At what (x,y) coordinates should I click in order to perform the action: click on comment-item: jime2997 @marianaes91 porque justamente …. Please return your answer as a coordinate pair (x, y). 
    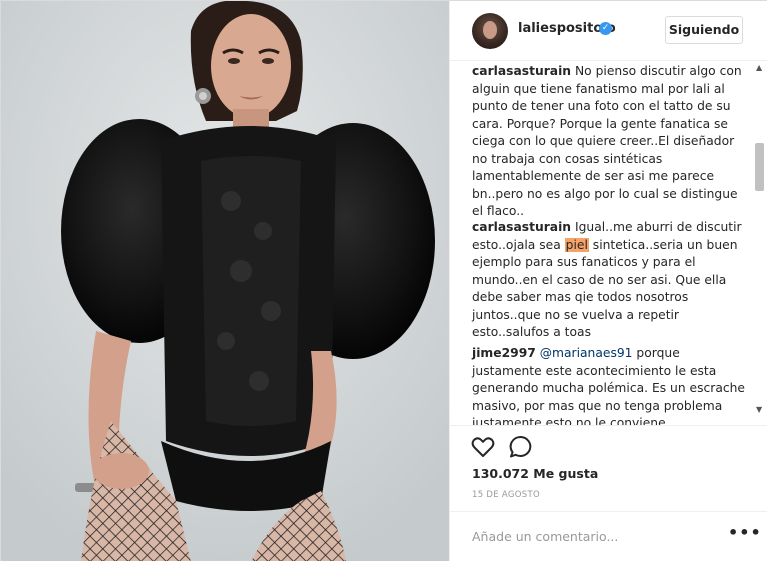
    Looking at the image, I should click on (612, 385).